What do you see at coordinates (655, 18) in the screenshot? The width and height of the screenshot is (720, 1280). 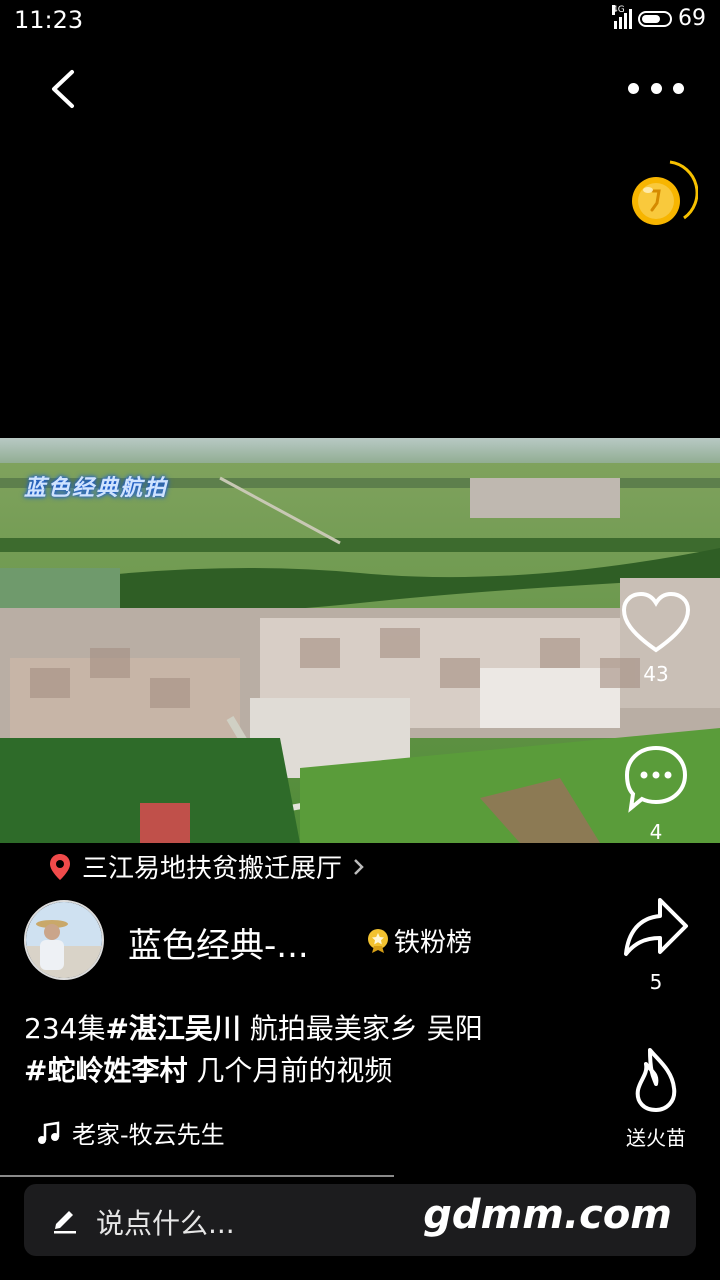 I see `battery-icon` at bounding box center [655, 18].